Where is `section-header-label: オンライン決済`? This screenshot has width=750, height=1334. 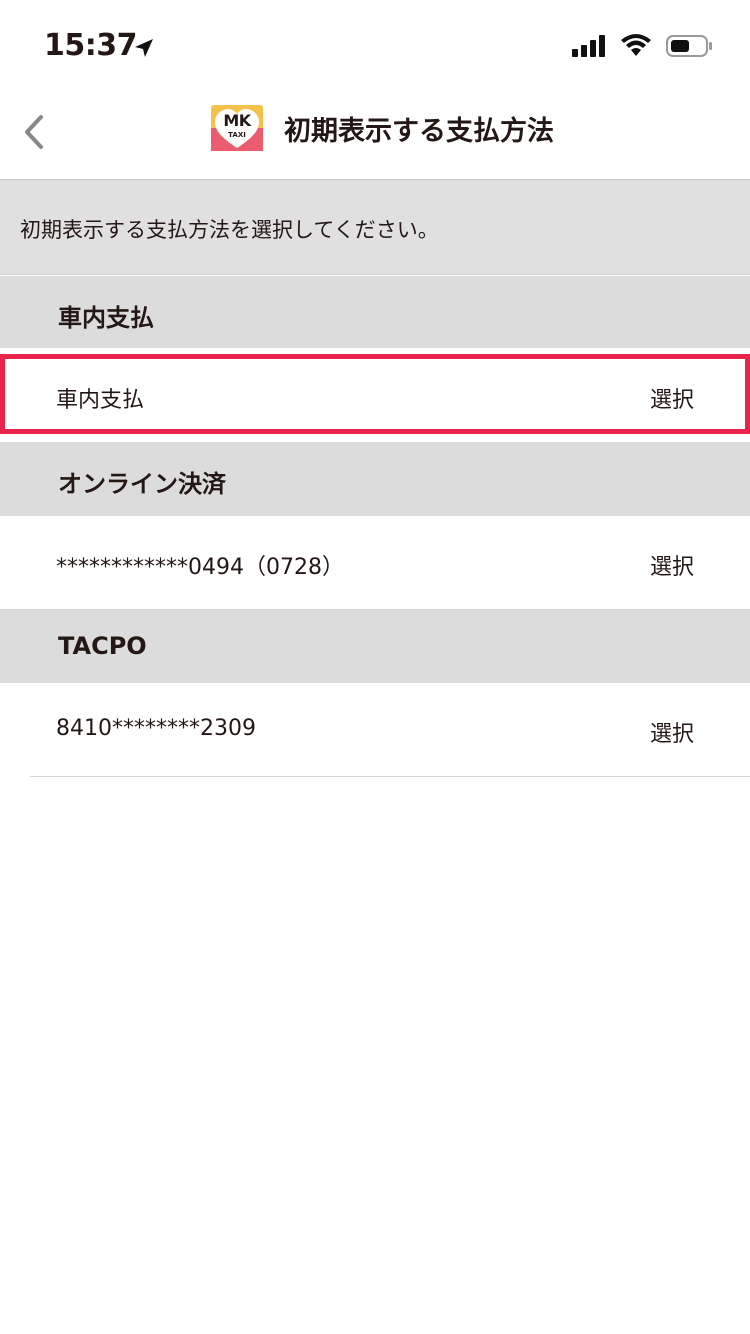
section-header-label: オンライン決済 is located at coordinates (142, 484).